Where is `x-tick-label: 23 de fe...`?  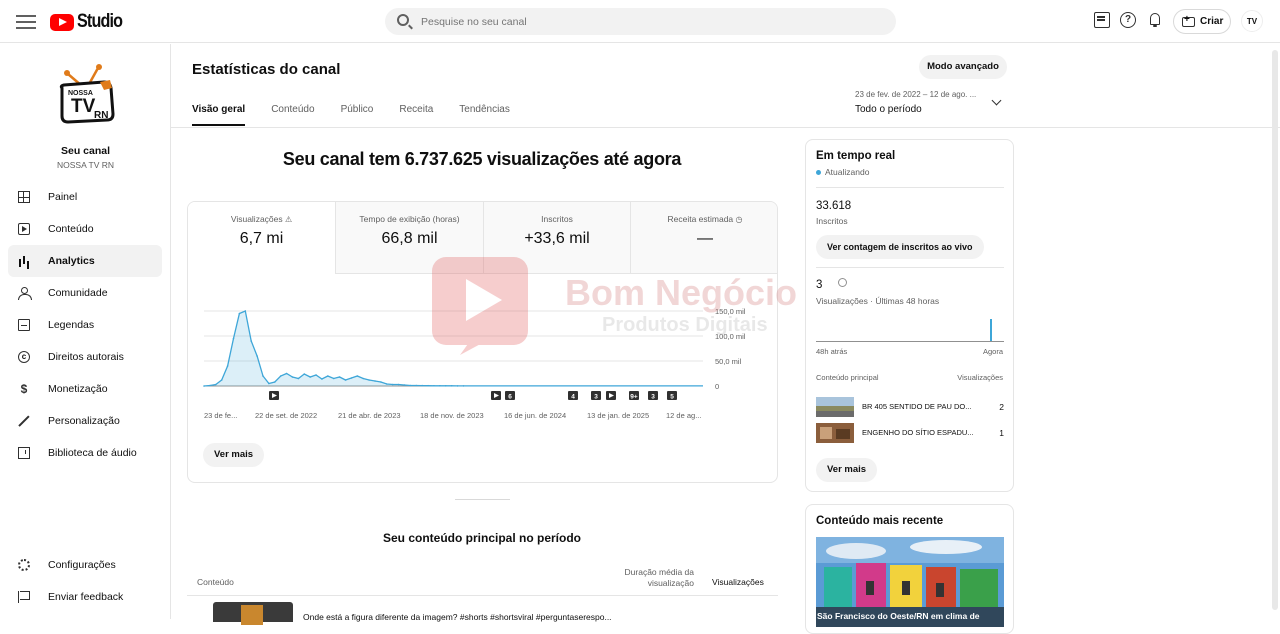
x-tick-label: 23 de fe... is located at coordinates (220, 415).